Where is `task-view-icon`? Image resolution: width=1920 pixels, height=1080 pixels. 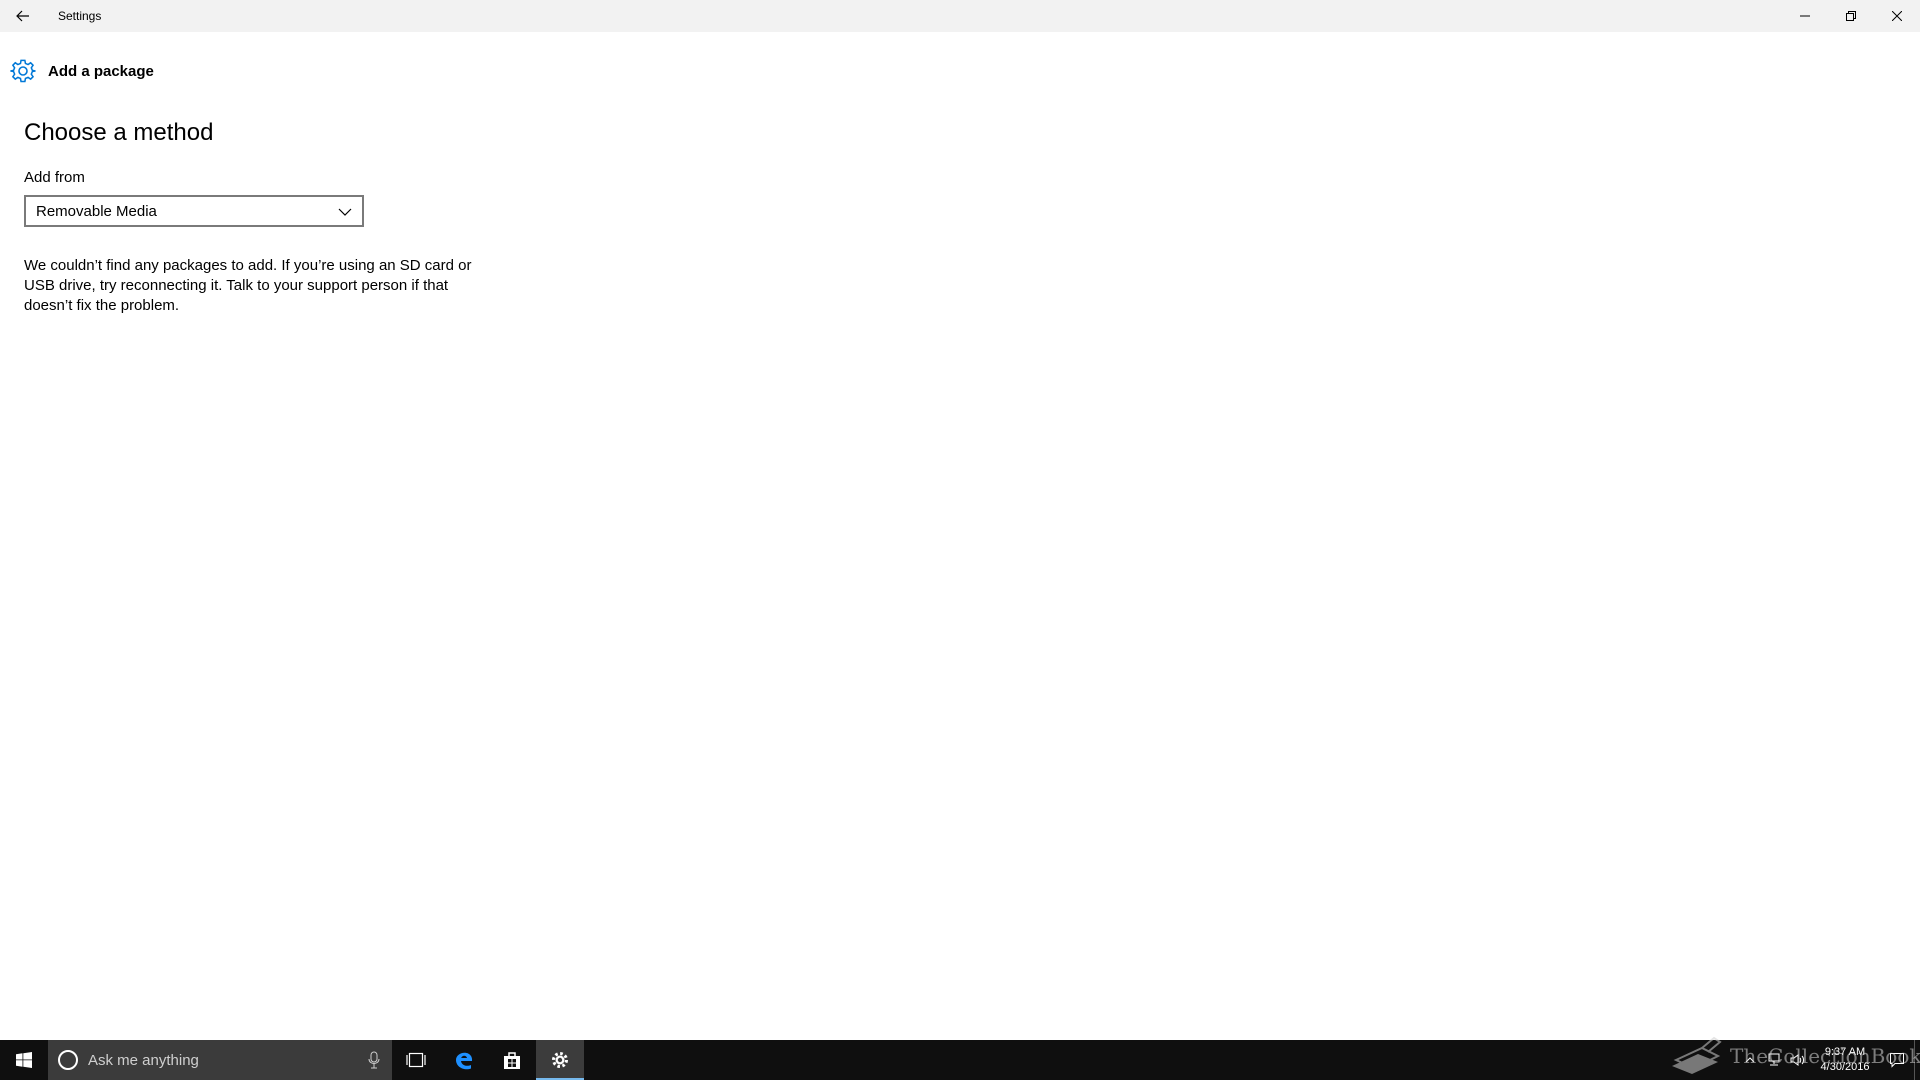 task-view-icon is located at coordinates (416, 1060).